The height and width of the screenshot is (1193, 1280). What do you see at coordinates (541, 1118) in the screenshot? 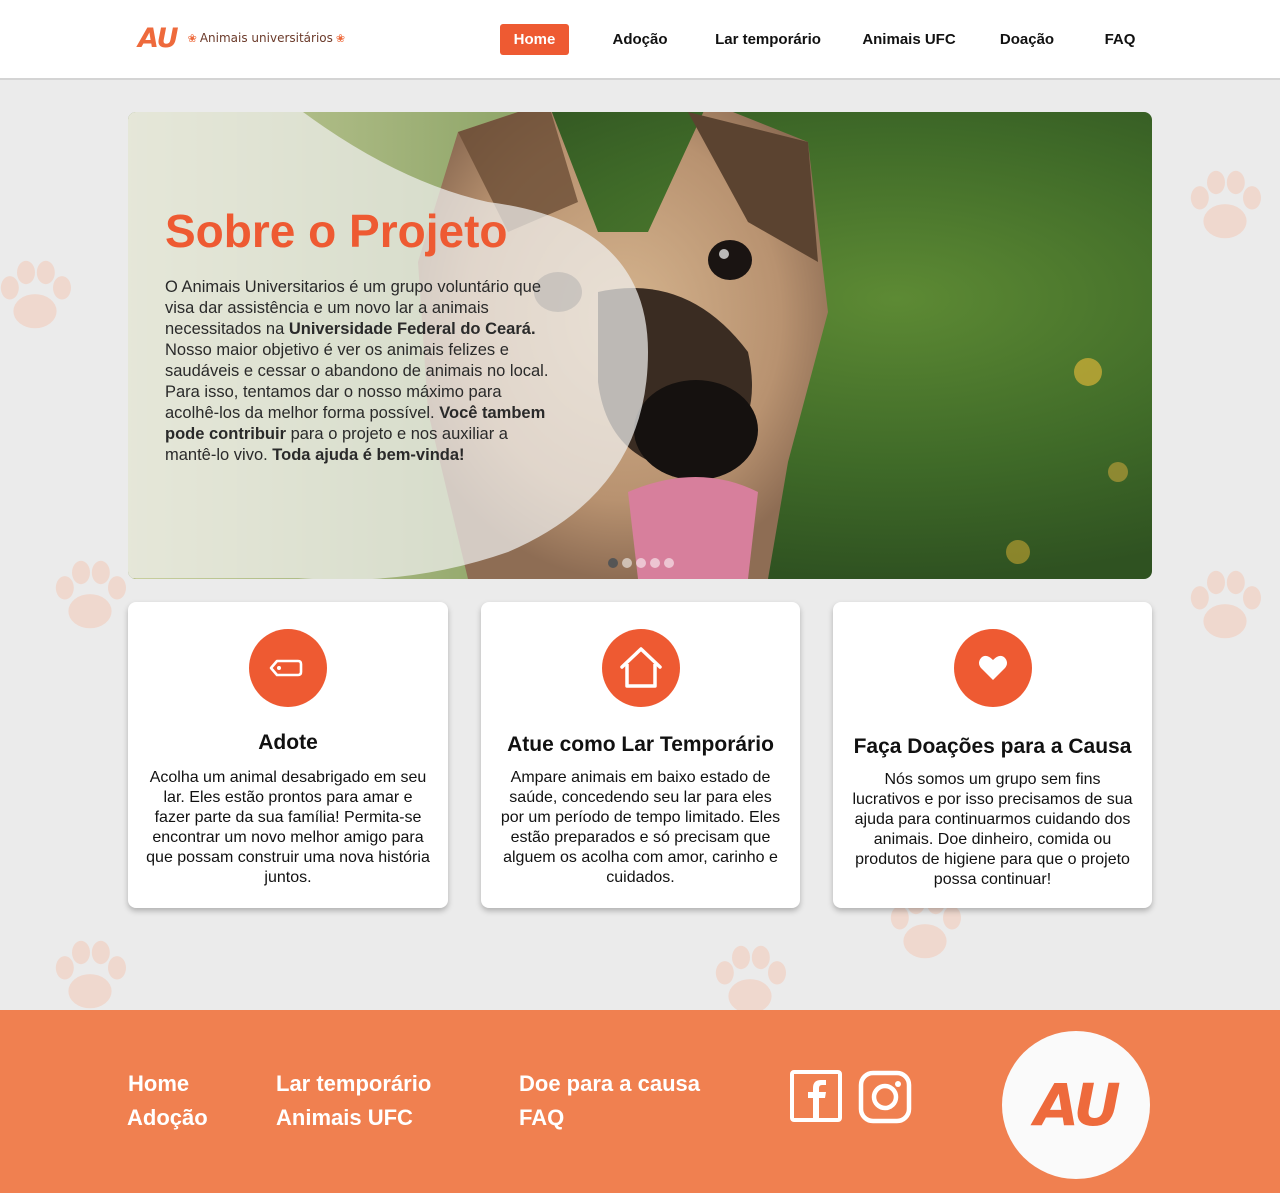
I see `footer-link-faq: FAQ` at bounding box center [541, 1118].